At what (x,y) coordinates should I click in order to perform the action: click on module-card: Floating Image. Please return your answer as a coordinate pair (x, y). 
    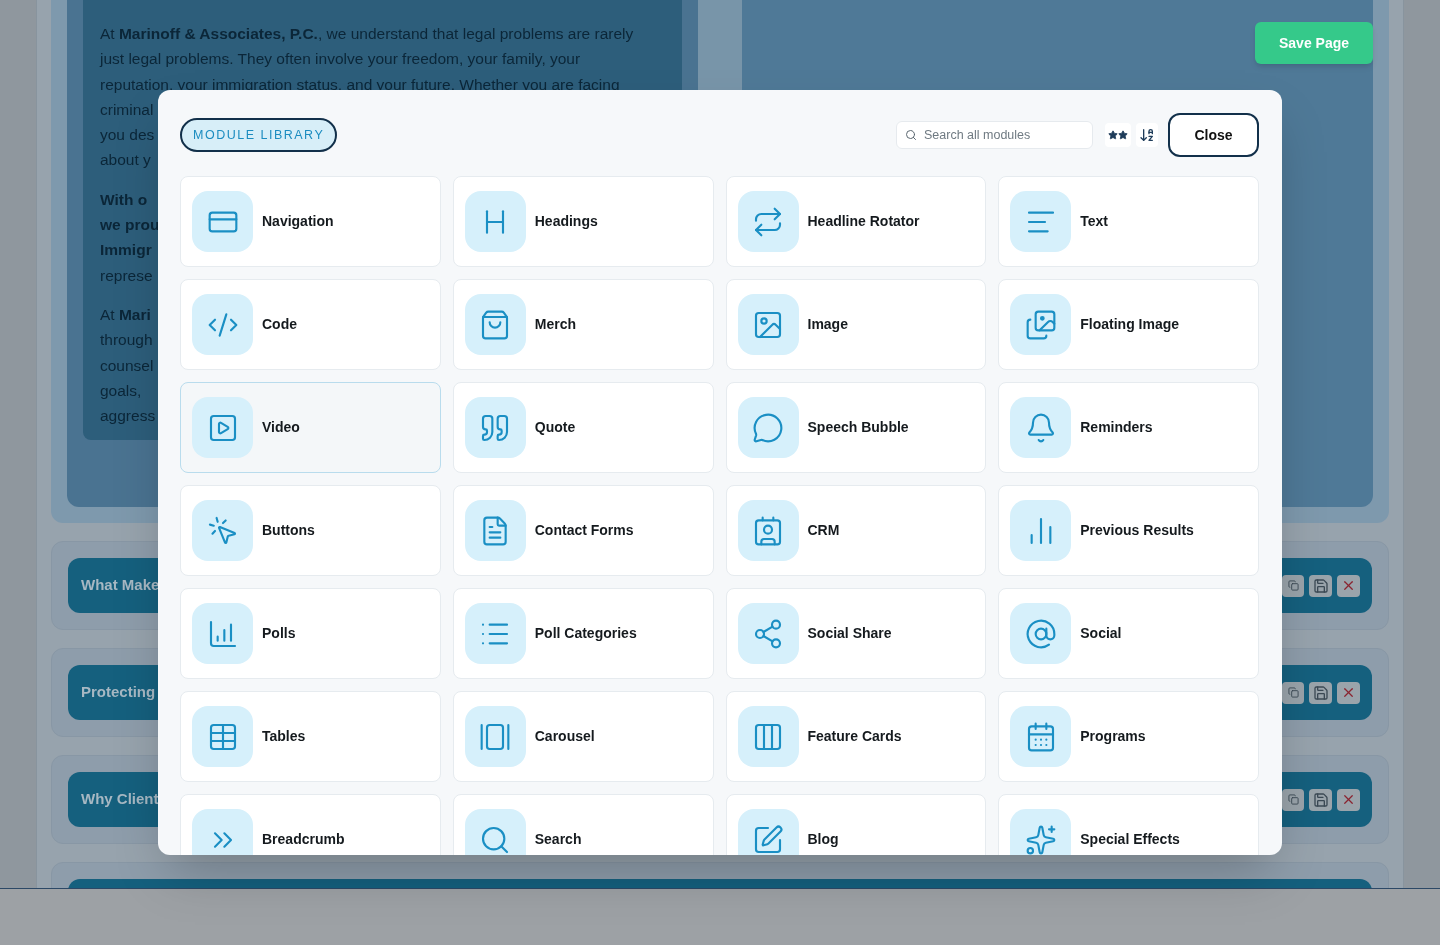
    Looking at the image, I should click on (1128, 324).